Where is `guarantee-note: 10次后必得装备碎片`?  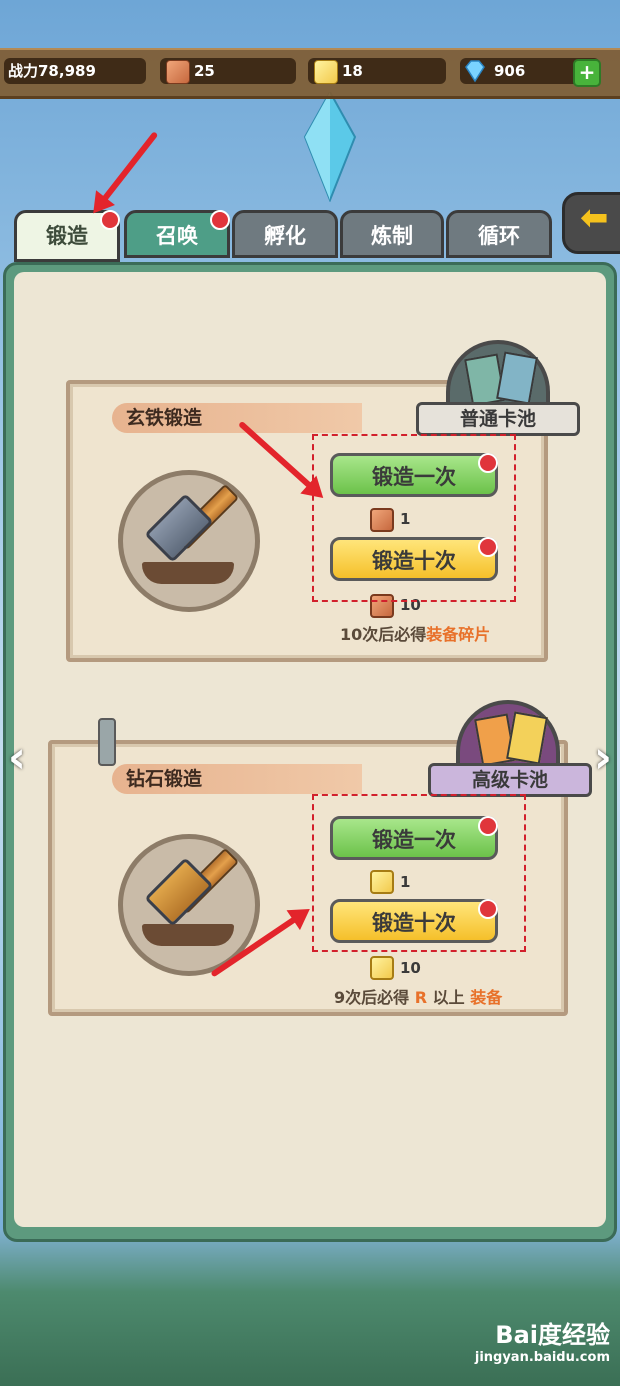 guarantee-note: 10次后必得装备碎片 is located at coordinates (415, 633).